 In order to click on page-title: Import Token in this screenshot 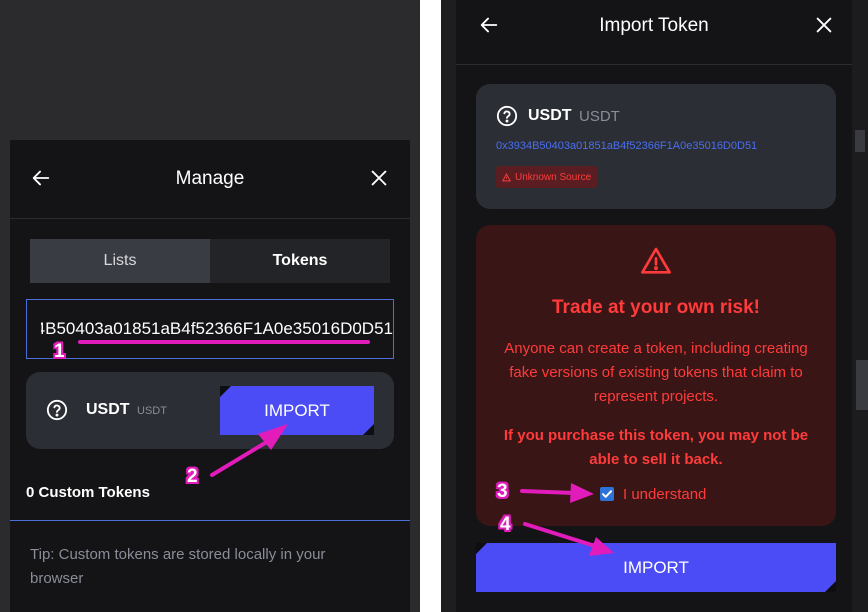, I will do `click(654, 25)`.